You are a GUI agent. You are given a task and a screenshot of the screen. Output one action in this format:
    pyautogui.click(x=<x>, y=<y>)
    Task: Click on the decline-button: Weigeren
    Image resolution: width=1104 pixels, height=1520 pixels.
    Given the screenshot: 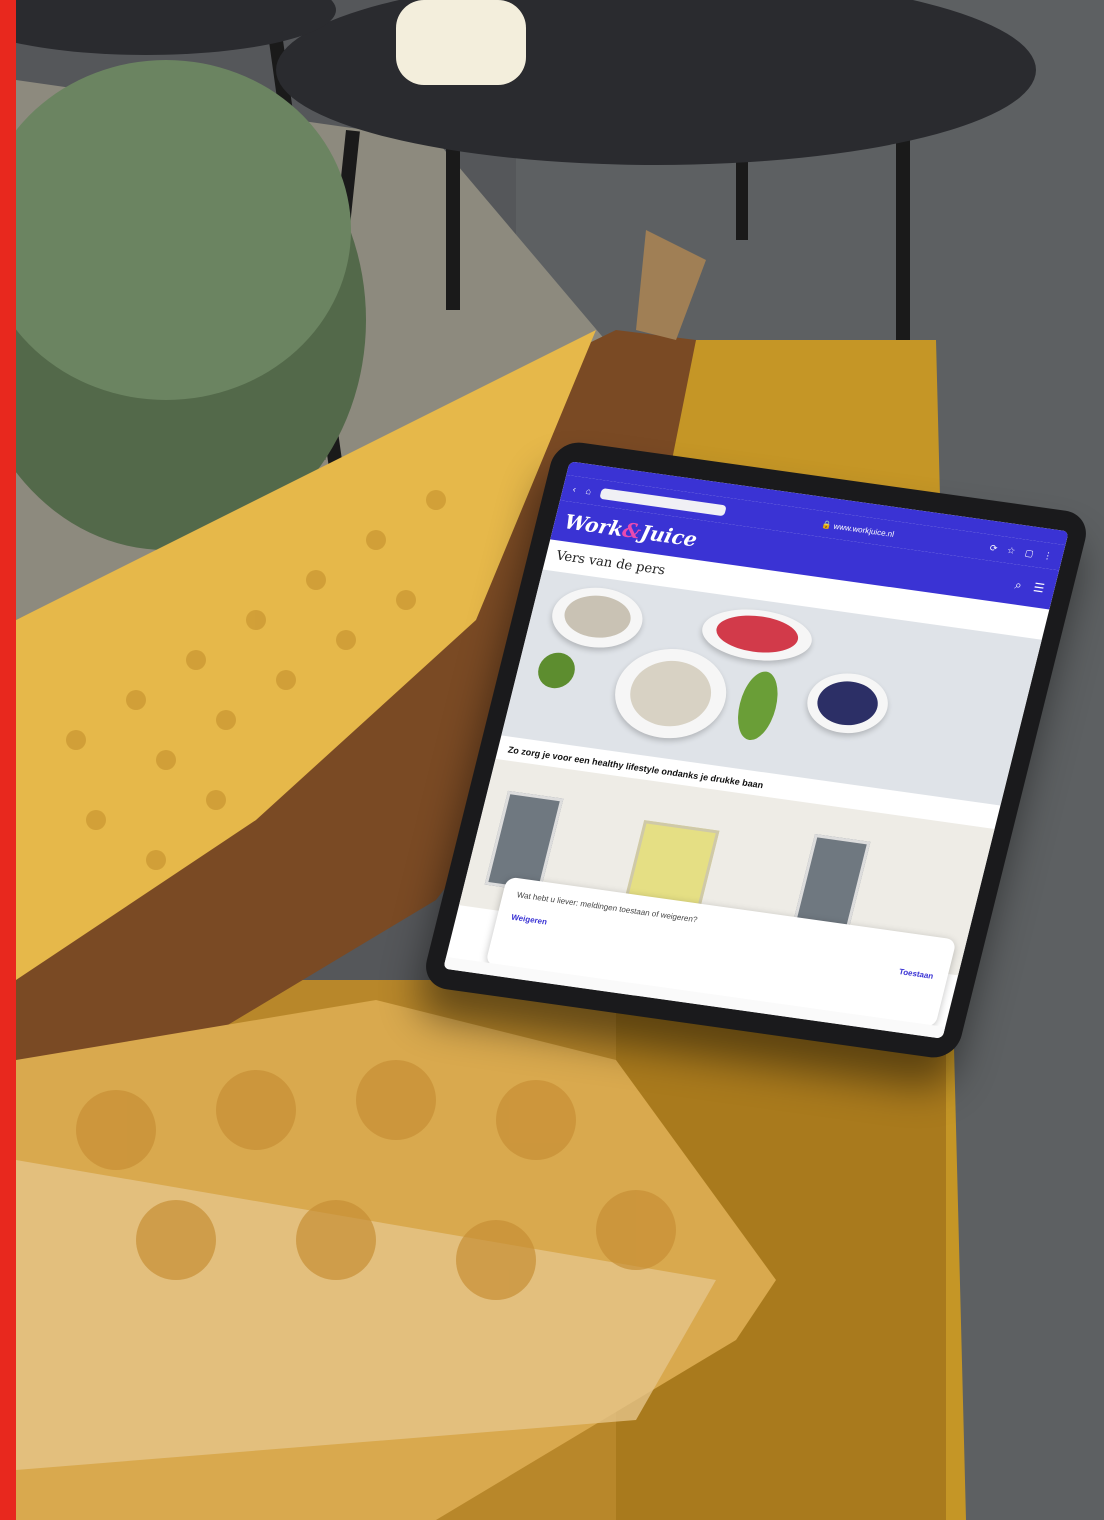 What is the action you would take?
    pyautogui.click(x=529, y=920)
    